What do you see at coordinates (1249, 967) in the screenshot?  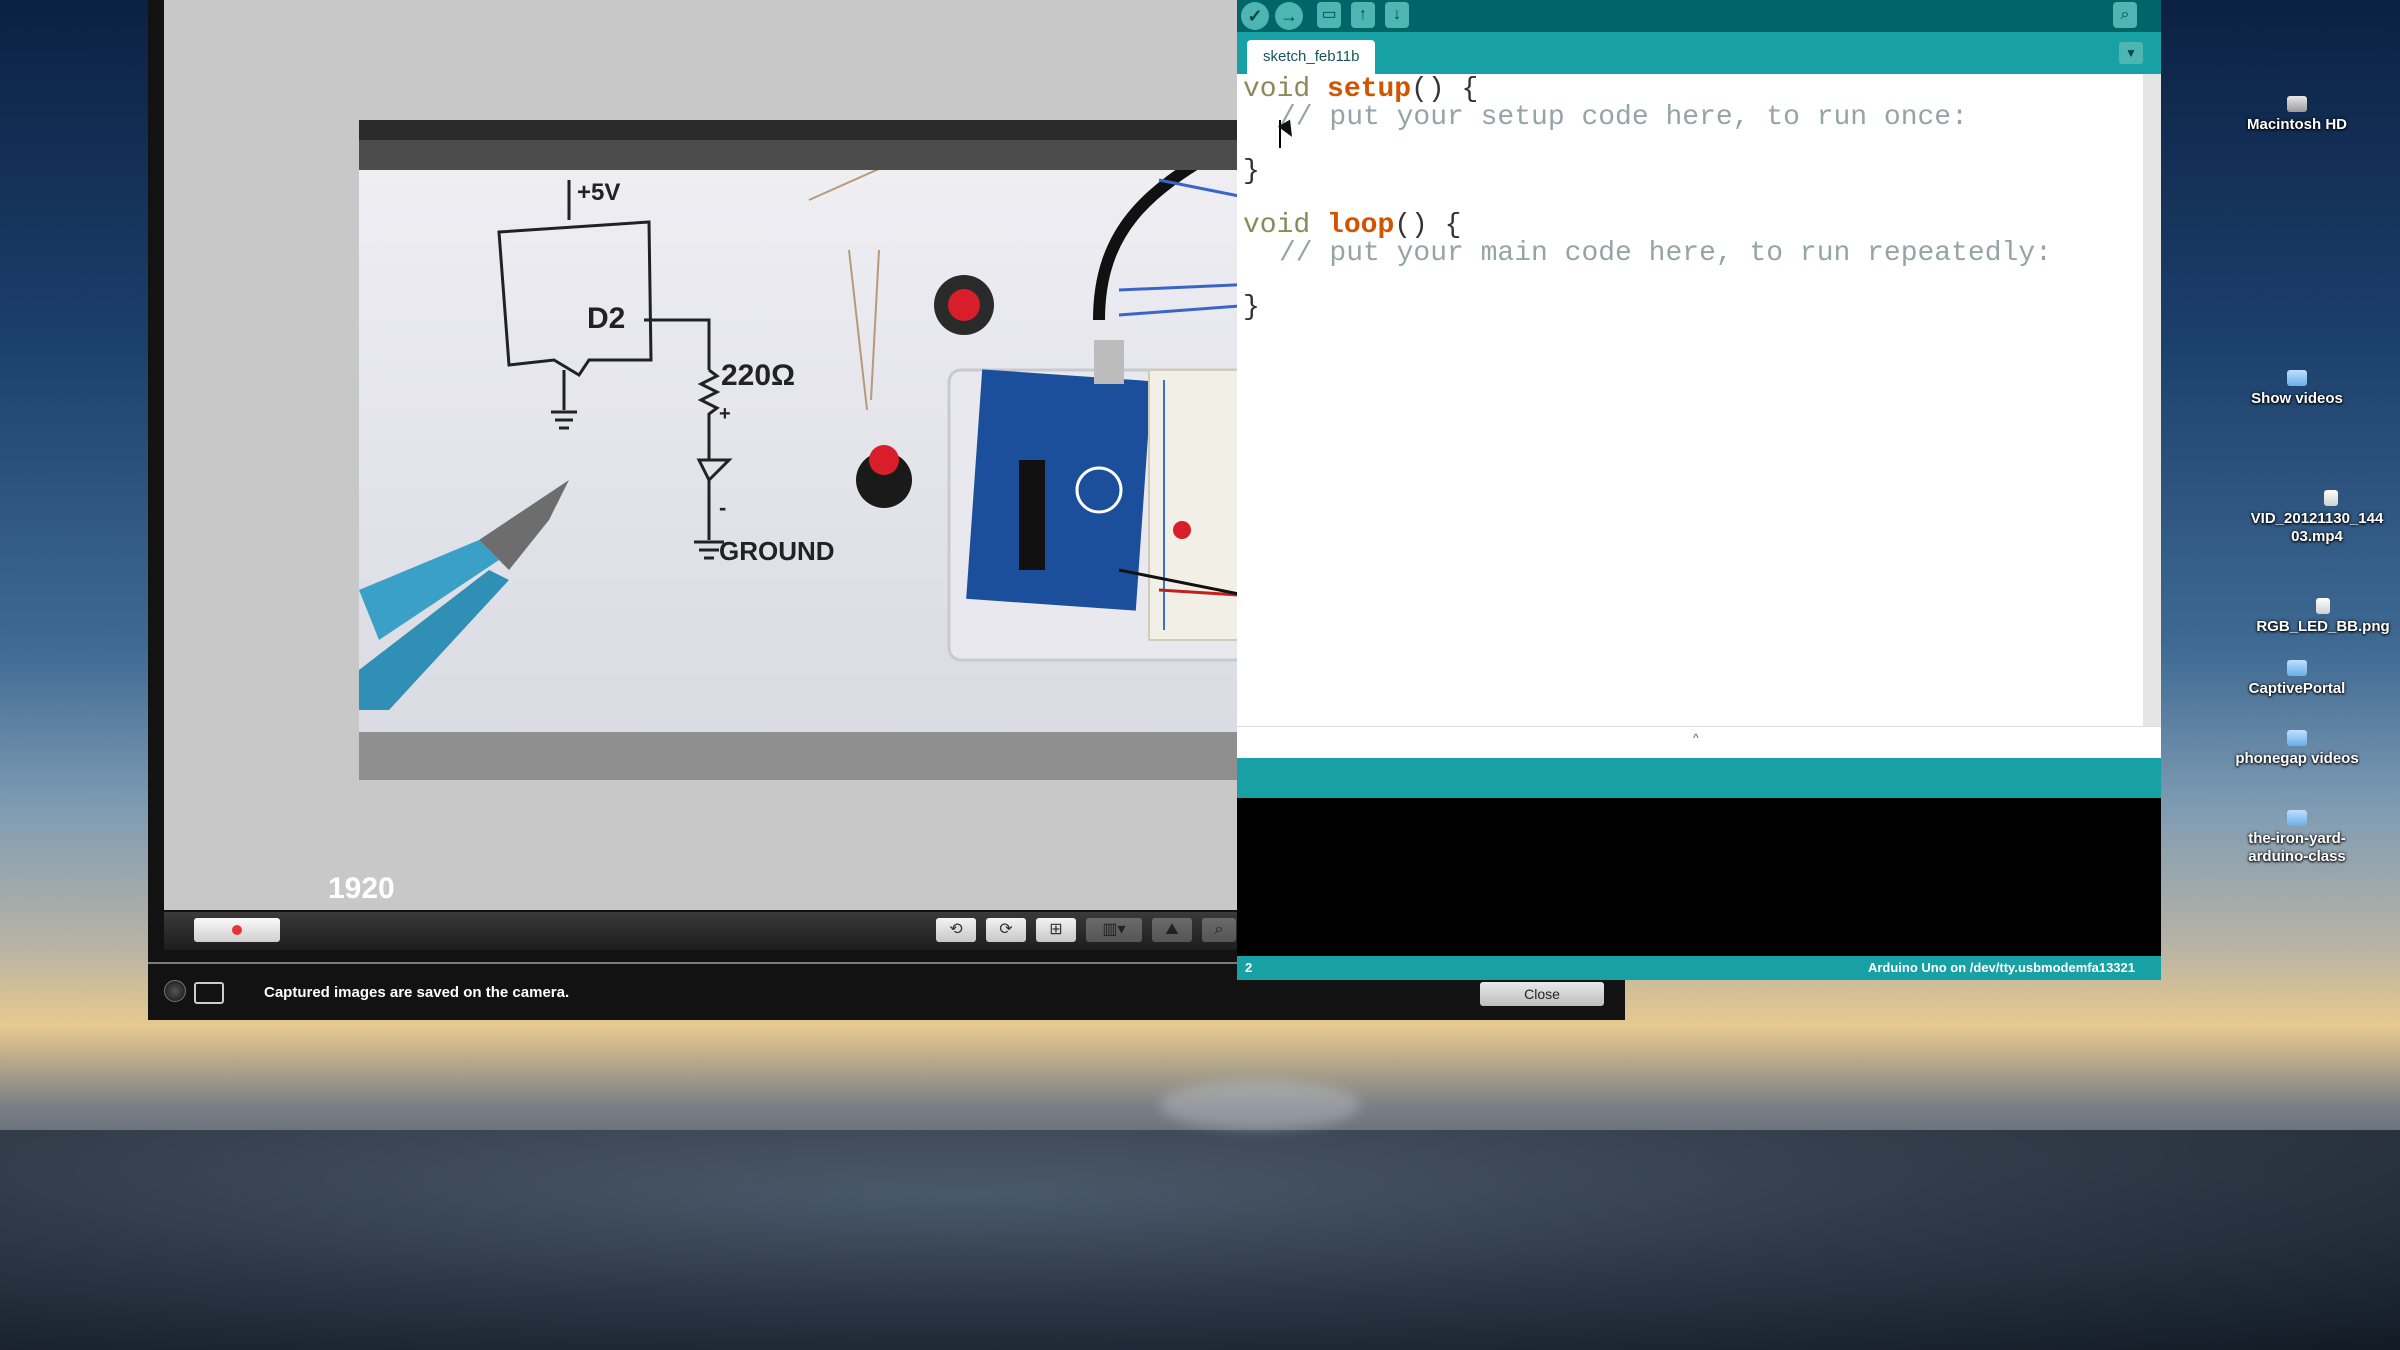 I see `line-number: 2` at bounding box center [1249, 967].